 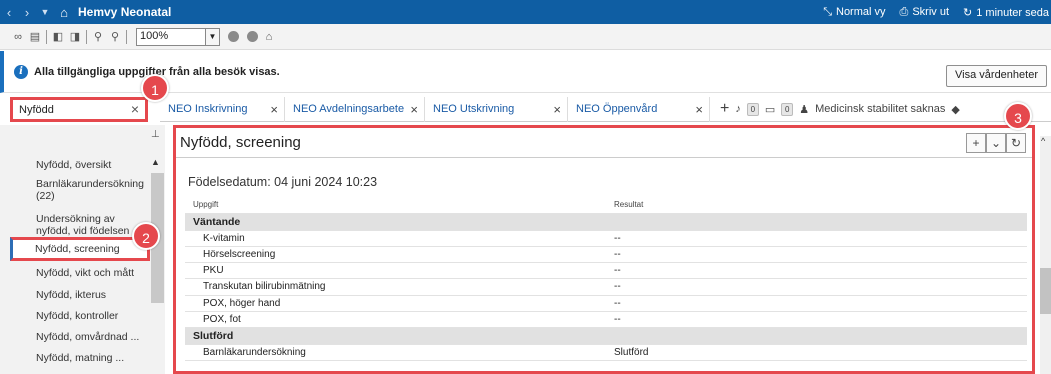 I want to click on zoom-out-icon: ⚲, so click(x=98, y=36).